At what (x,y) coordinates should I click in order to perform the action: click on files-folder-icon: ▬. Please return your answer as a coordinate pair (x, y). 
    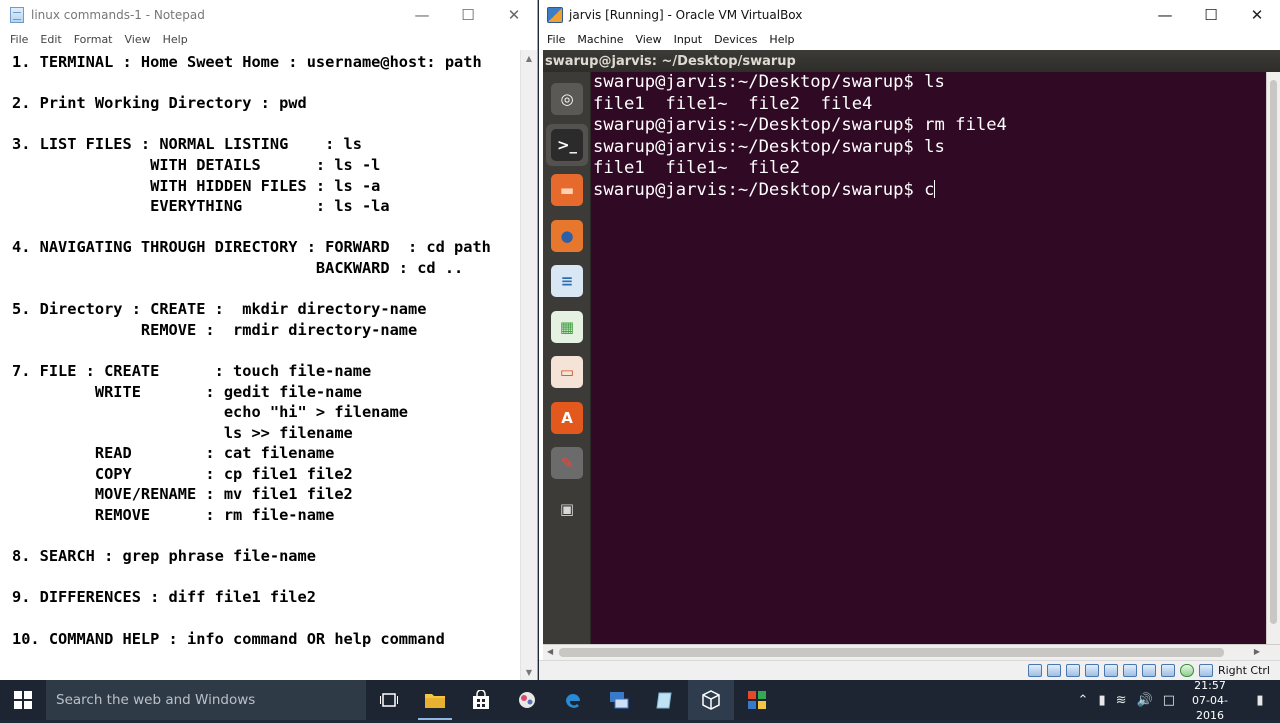
    Looking at the image, I should click on (567, 190).